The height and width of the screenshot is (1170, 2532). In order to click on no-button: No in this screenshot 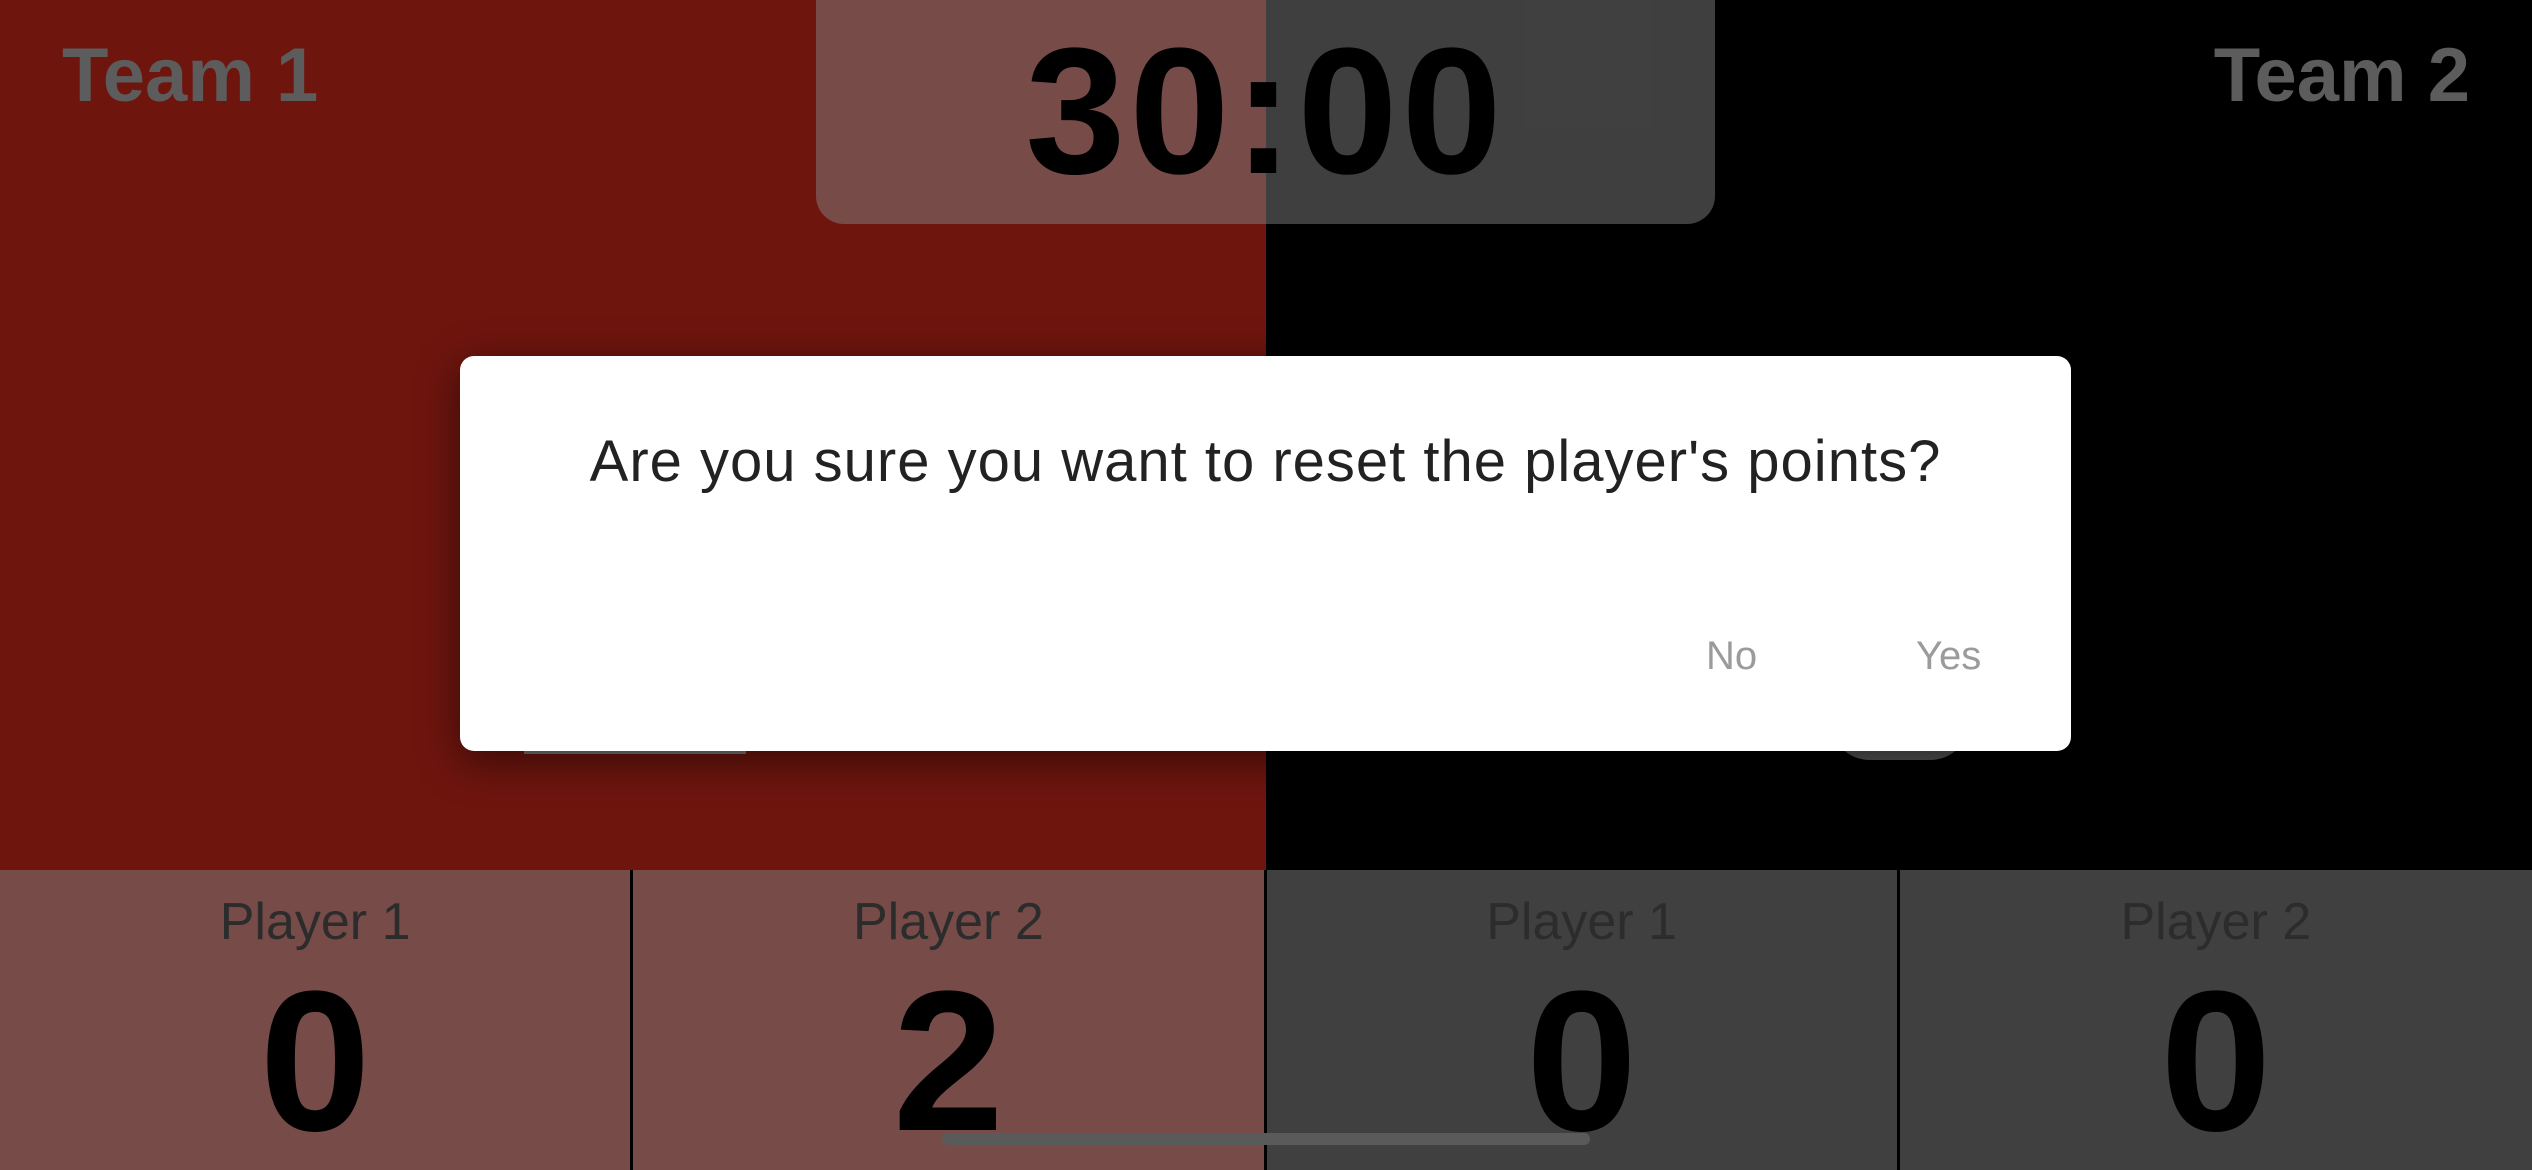, I will do `click(1731, 656)`.